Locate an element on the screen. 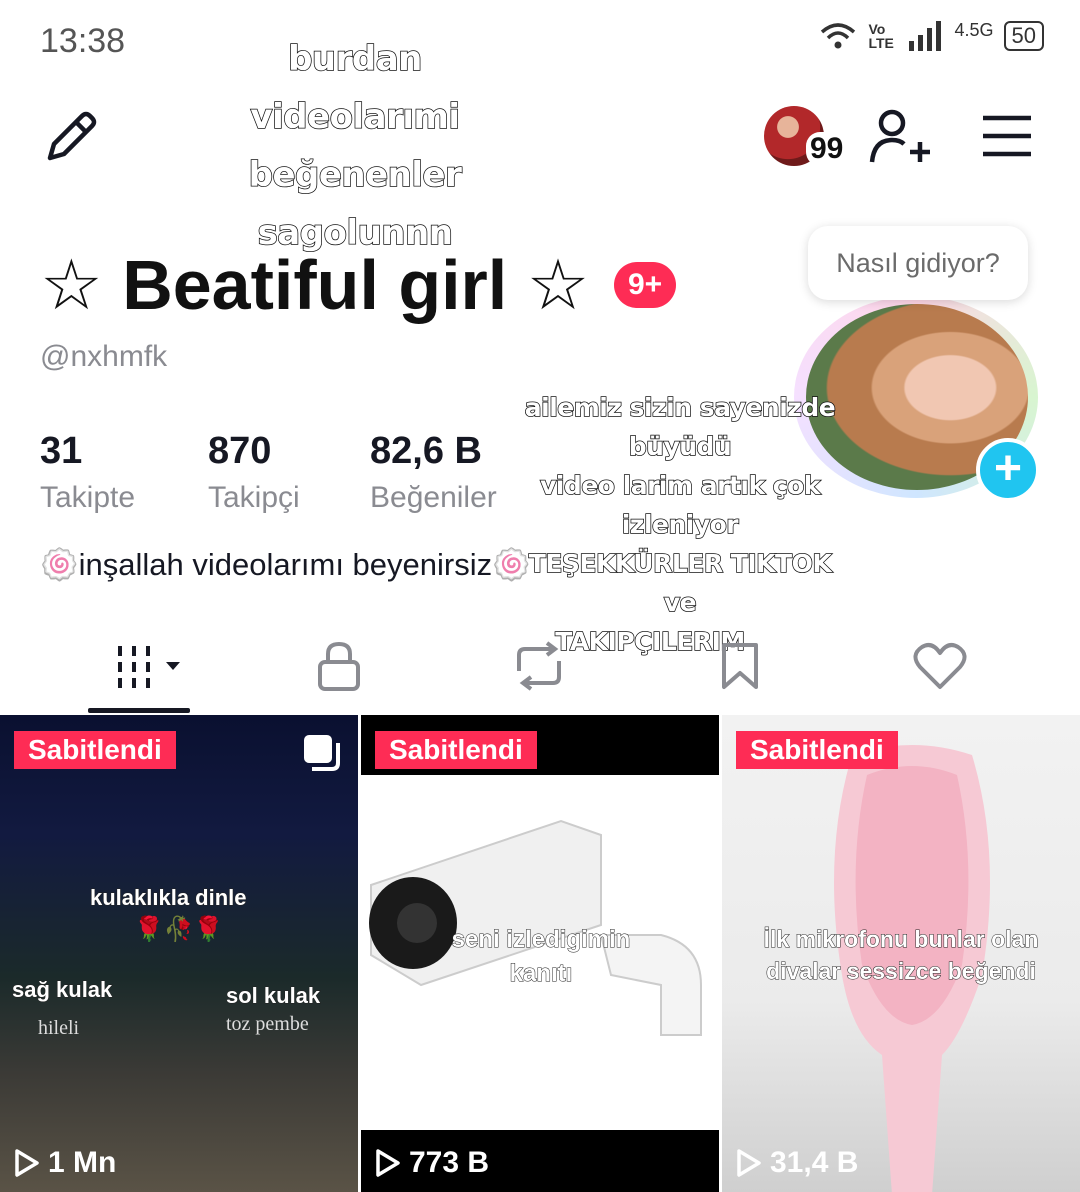  active-tab-indicator is located at coordinates (139, 710).